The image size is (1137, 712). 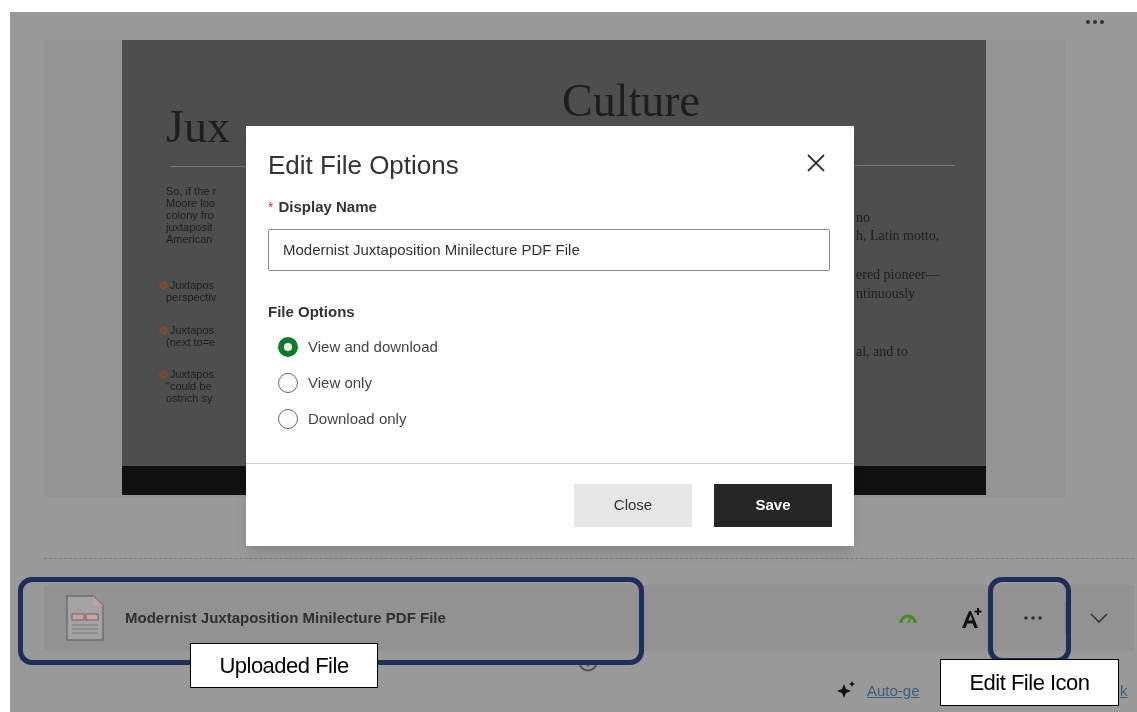 What do you see at coordinates (340, 383) in the screenshot?
I see `option-label: View only` at bounding box center [340, 383].